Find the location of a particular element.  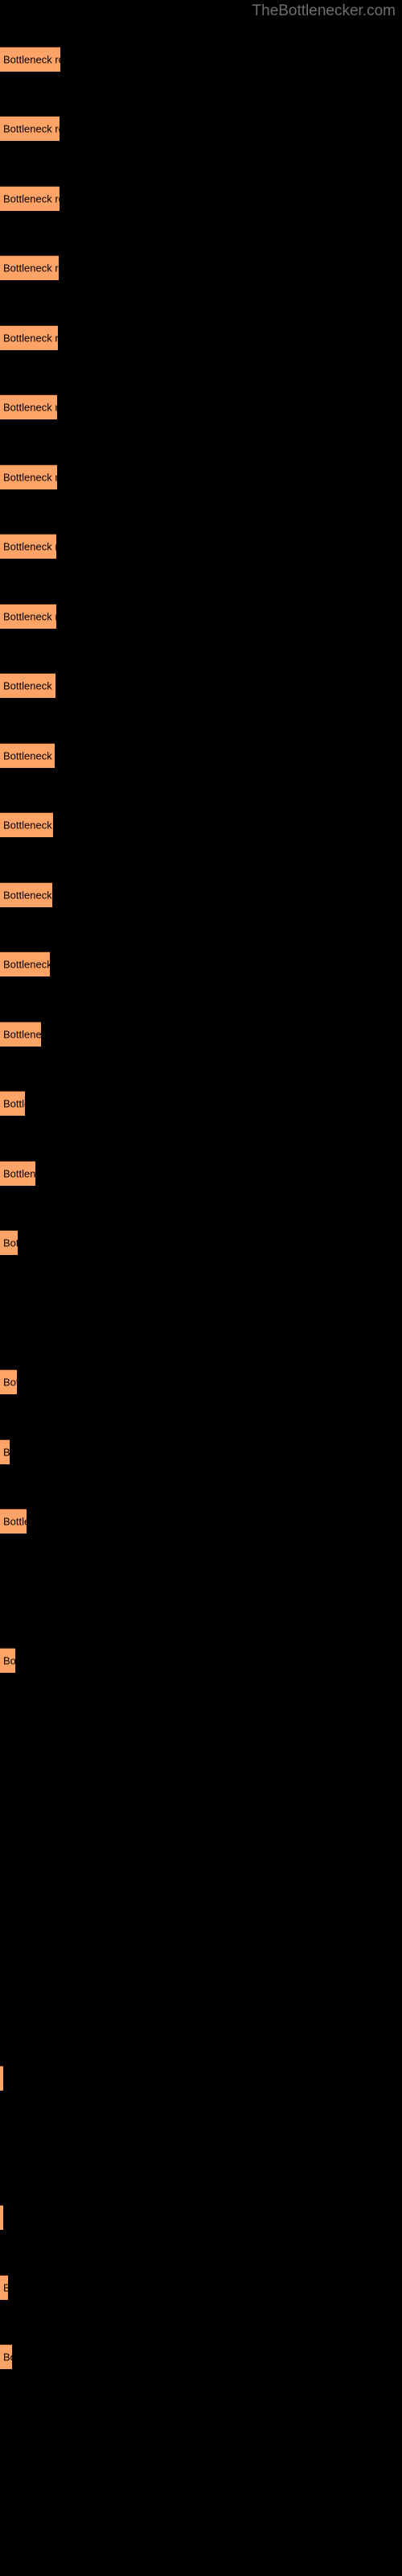

bar-18: Bottleneck result is located at coordinates (9, 1242).